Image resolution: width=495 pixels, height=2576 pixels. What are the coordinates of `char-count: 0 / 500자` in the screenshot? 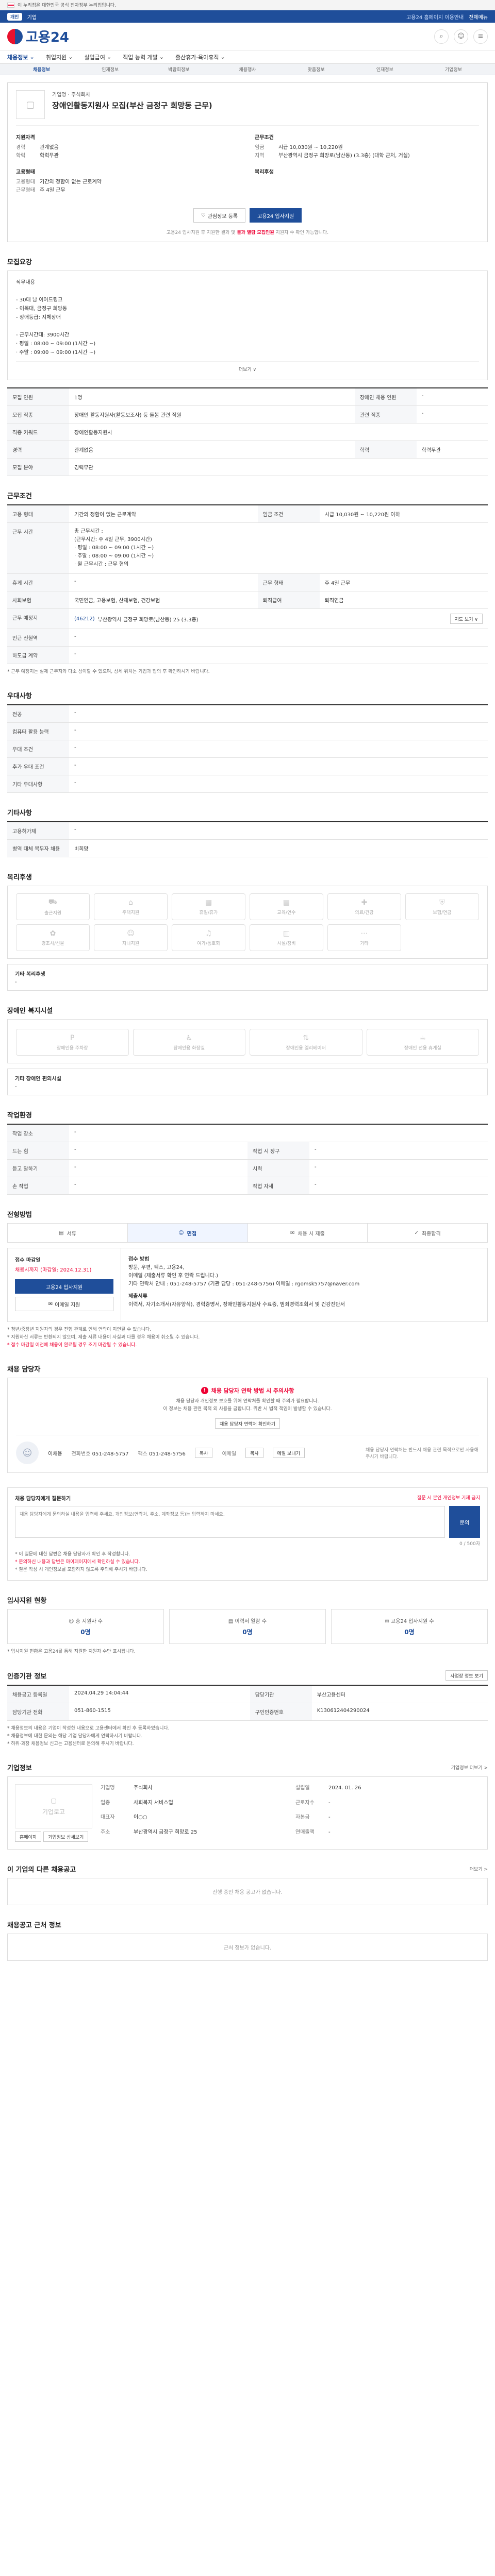 It's located at (470, 1544).